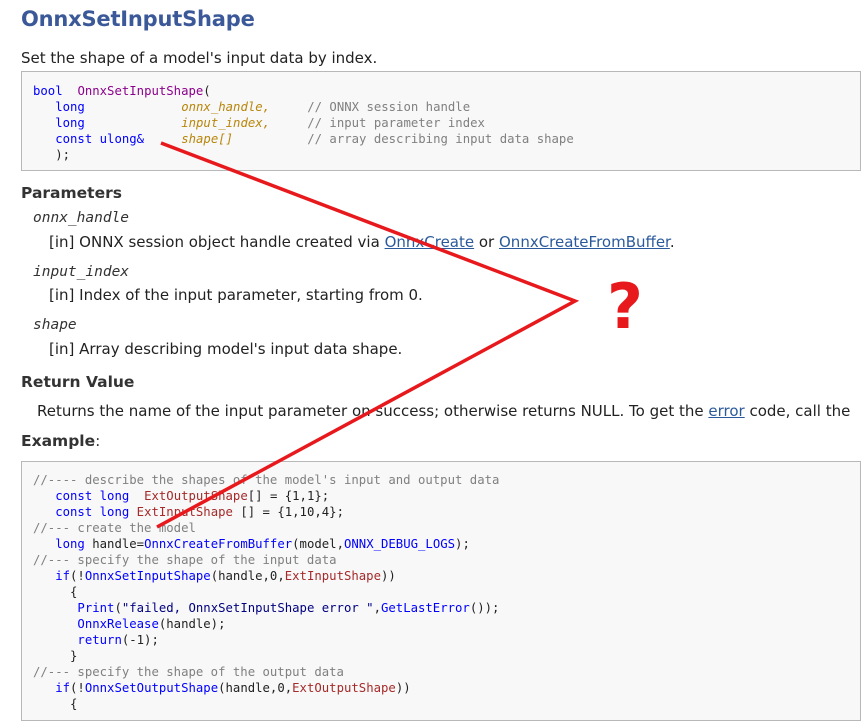  Describe the element at coordinates (797, 411) in the screenshot. I see `return-text: code, call the` at that location.